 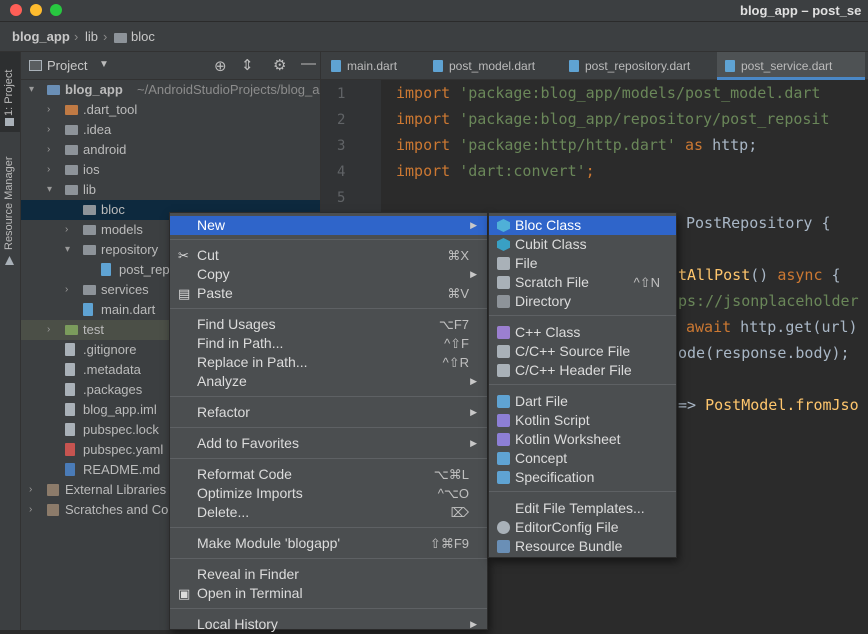 What do you see at coordinates (279, 65) in the screenshot?
I see `gear-icon: ⚙` at bounding box center [279, 65].